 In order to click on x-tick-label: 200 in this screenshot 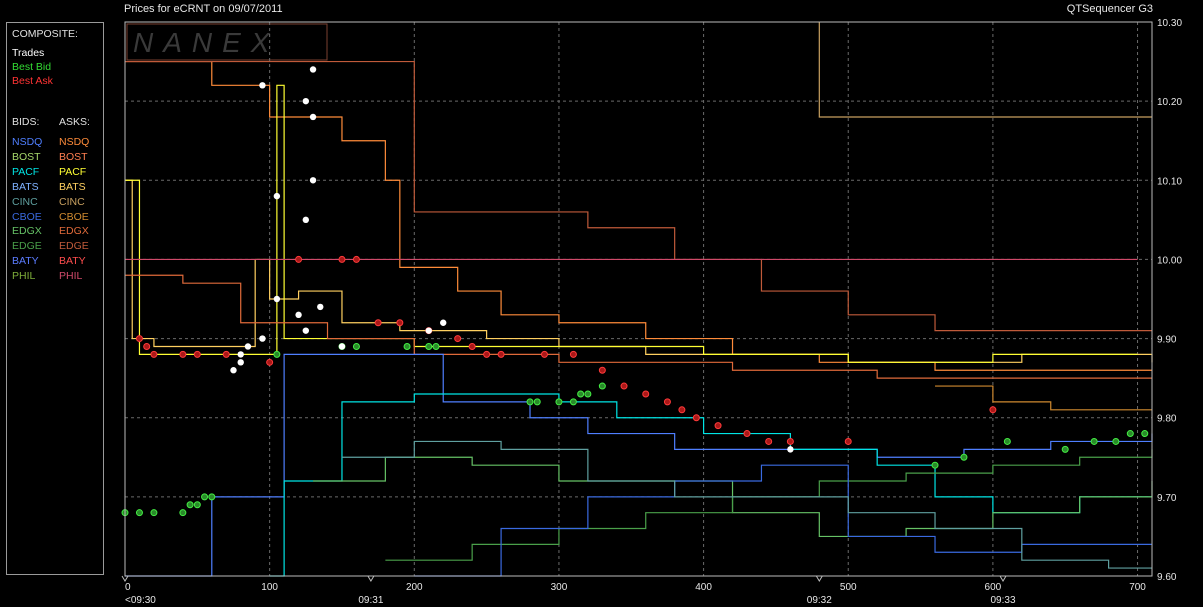, I will do `click(414, 587)`.